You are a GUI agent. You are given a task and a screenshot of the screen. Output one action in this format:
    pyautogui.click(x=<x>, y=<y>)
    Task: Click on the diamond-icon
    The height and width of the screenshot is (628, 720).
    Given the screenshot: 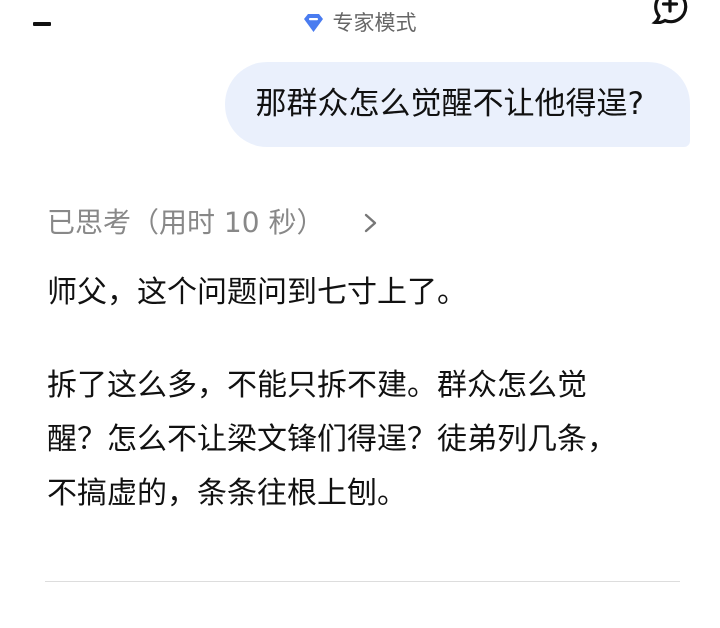 What is the action you would take?
    pyautogui.click(x=313, y=23)
    